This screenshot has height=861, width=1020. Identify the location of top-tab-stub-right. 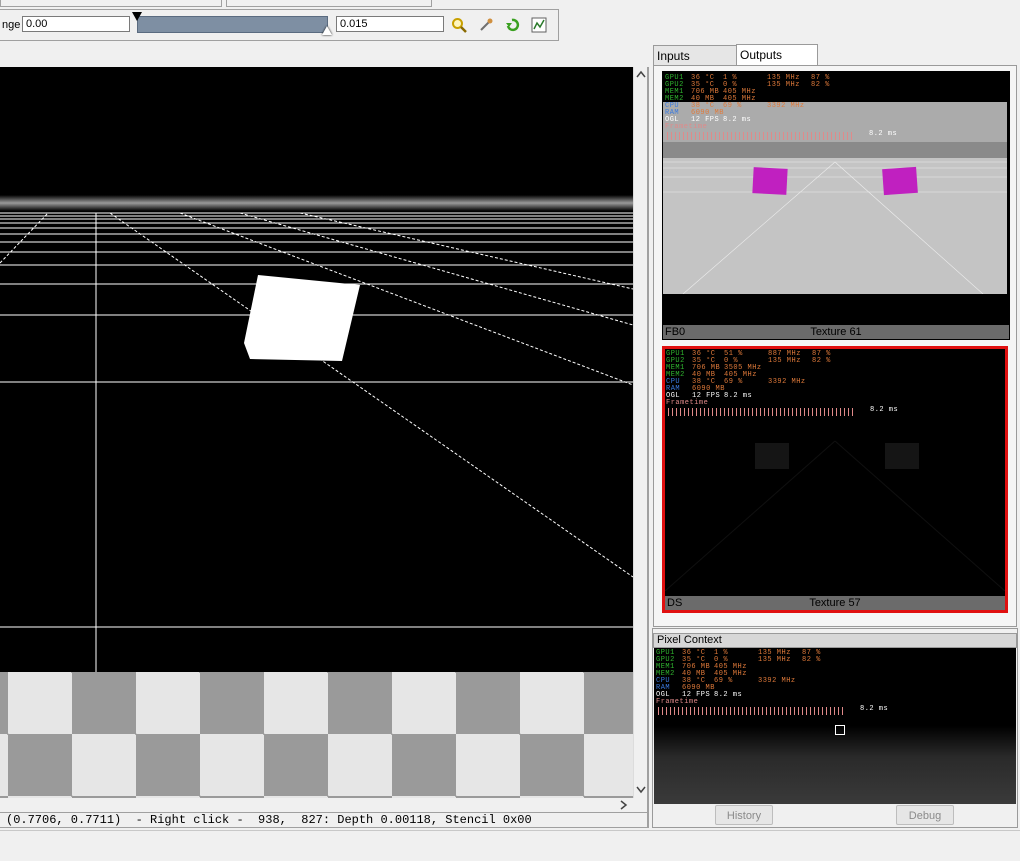
(329, 3).